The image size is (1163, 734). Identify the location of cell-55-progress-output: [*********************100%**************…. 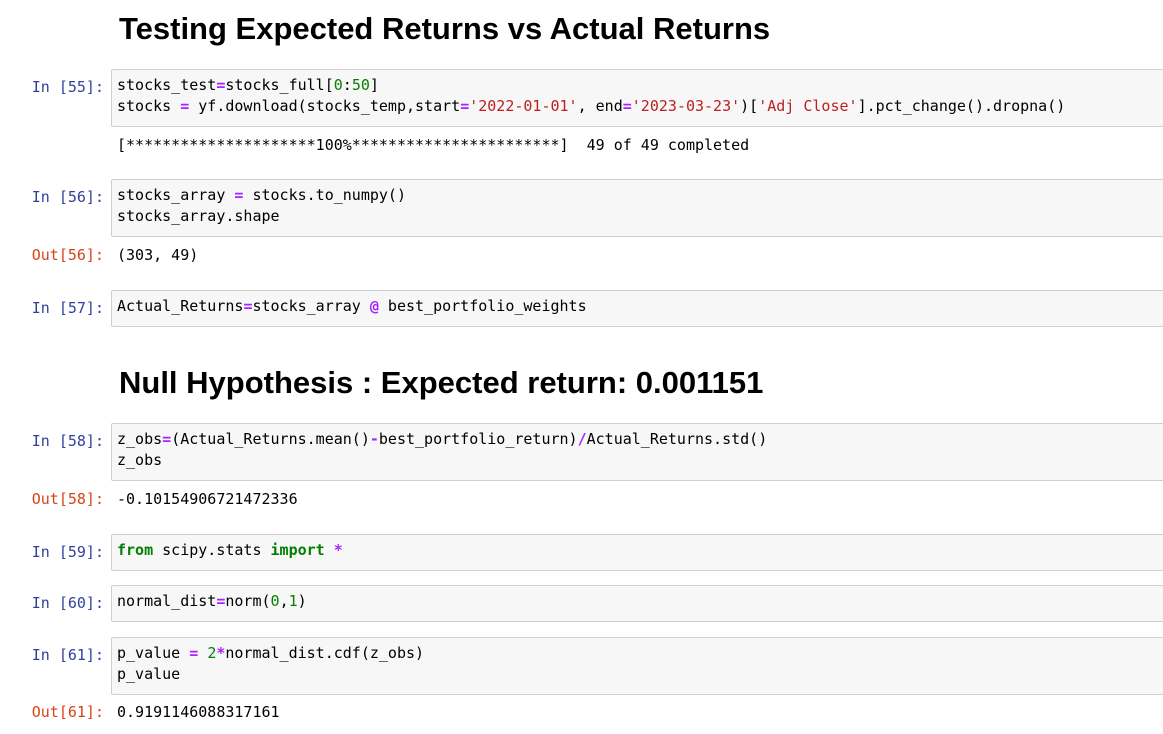
(433, 145).